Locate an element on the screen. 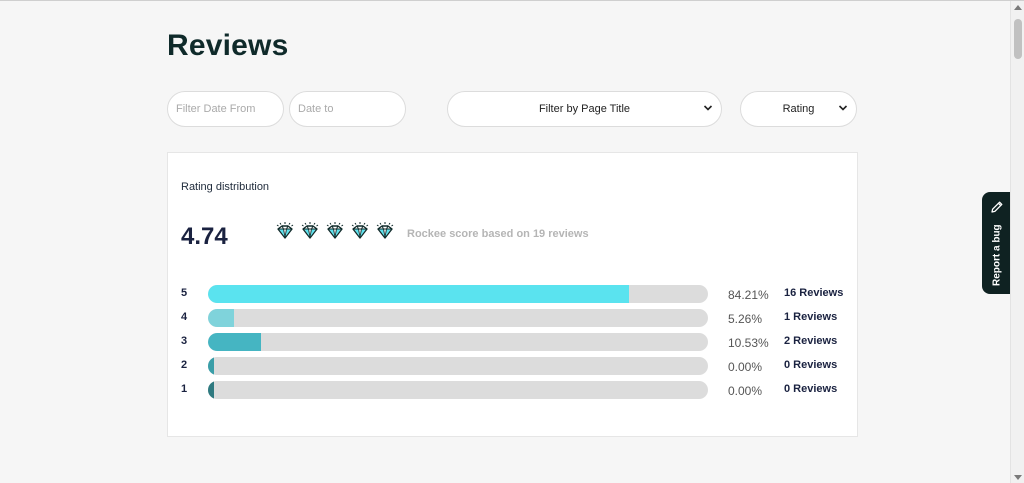 This screenshot has height=483, width=1024. distribution-row: 2 0.00% 0 Reviews is located at coordinates (513, 366).